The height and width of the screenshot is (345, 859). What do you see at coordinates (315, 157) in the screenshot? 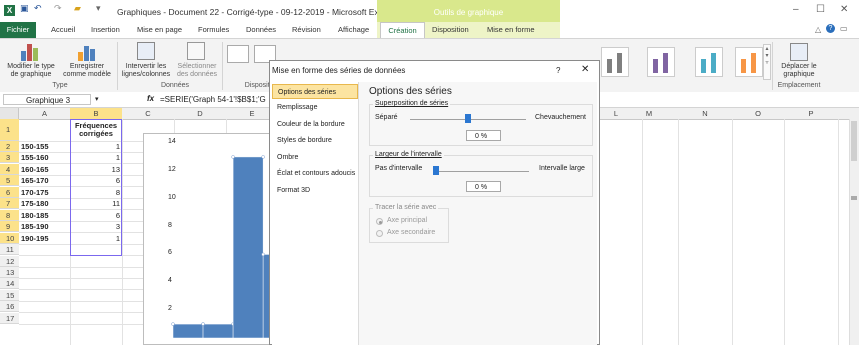
I see `dialog-nav-item: Ombre` at bounding box center [315, 157].